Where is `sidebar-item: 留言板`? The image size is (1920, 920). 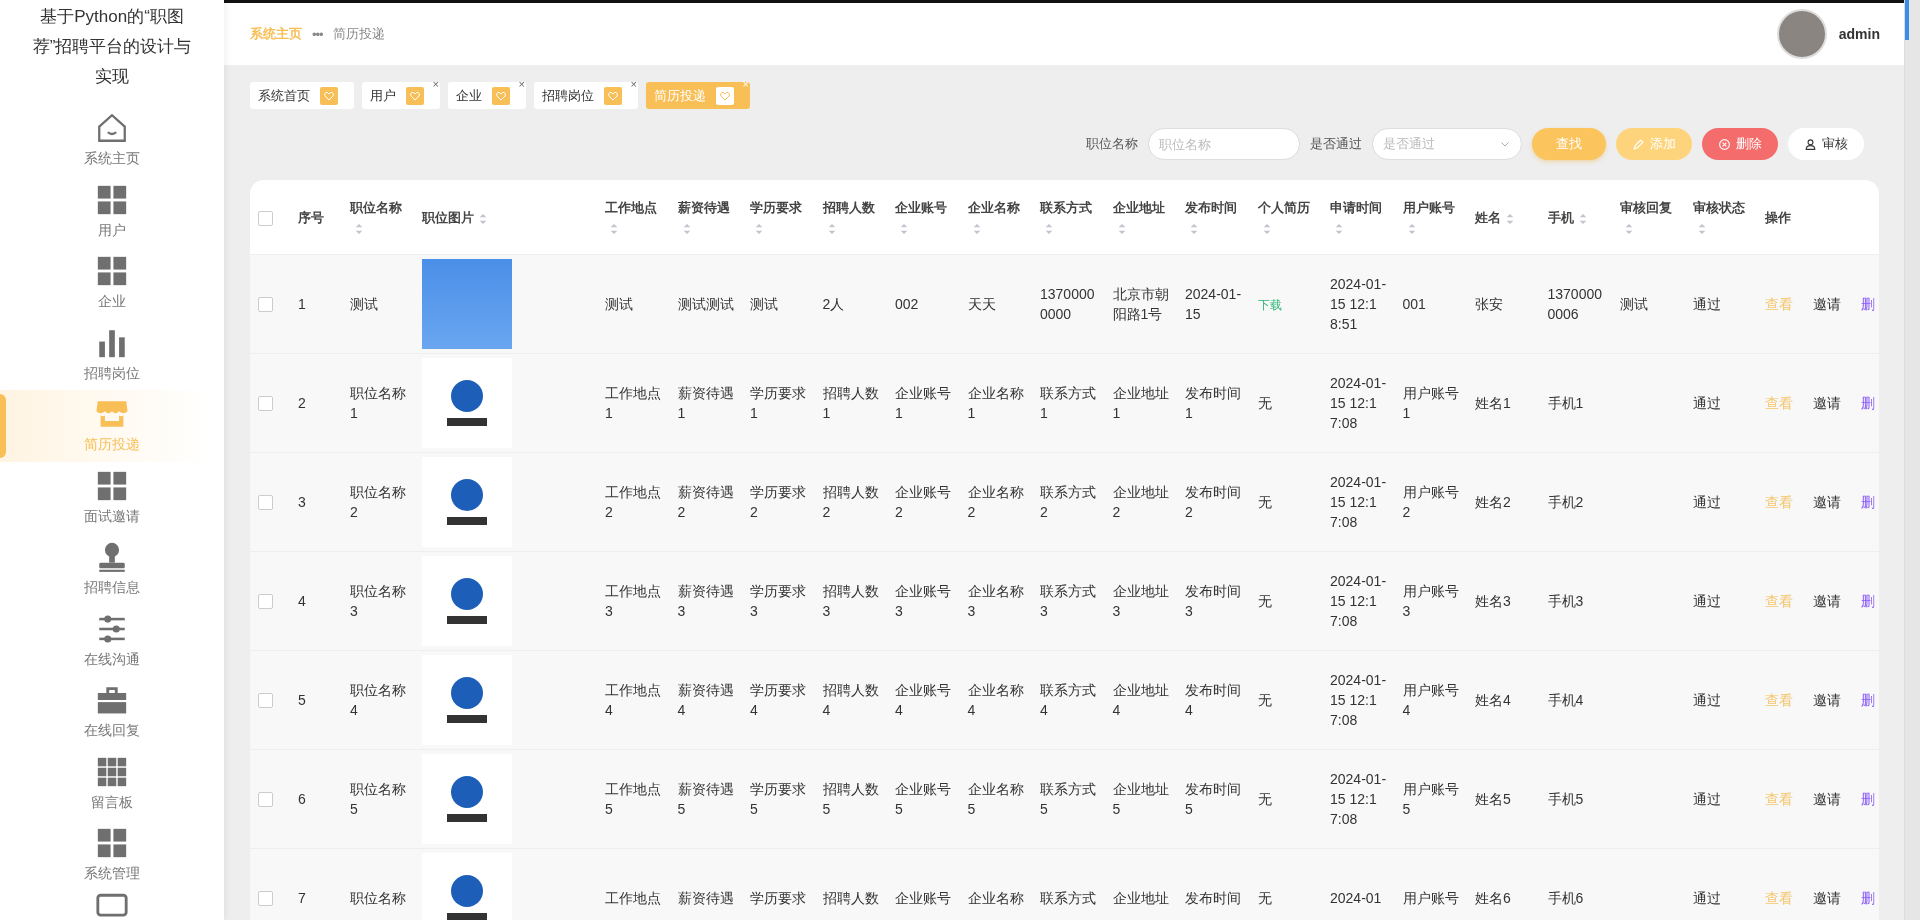 sidebar-item: 留言板 is located at coordinates (112, 783).